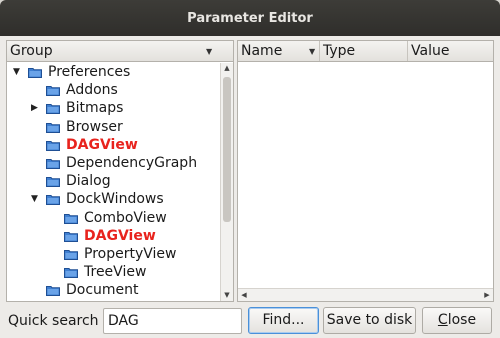 The height and width of the screenshot is (338, 500). I want to click on tree-item: PropertyView, so click(113, 254).